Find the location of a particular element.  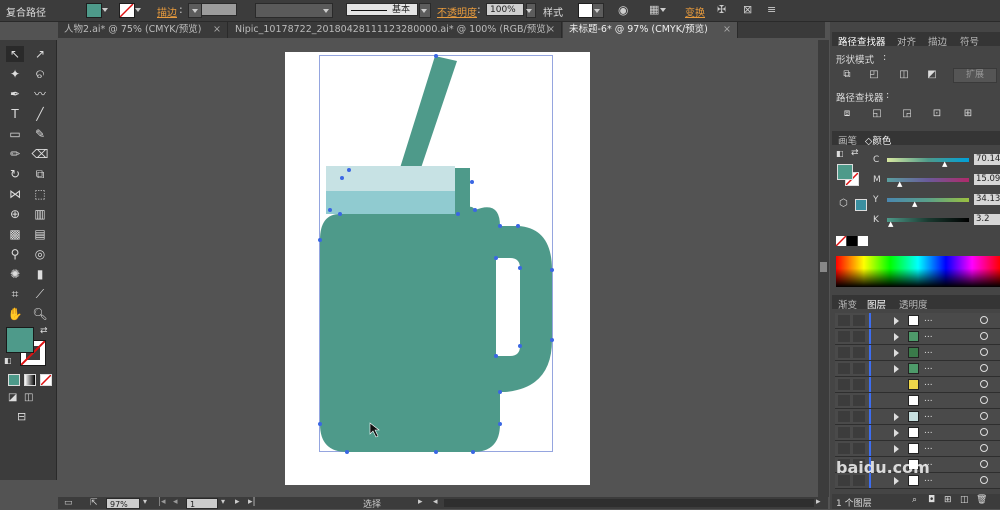

new-sublayer-icon: ⊞ is located at coordinates (948, 500).